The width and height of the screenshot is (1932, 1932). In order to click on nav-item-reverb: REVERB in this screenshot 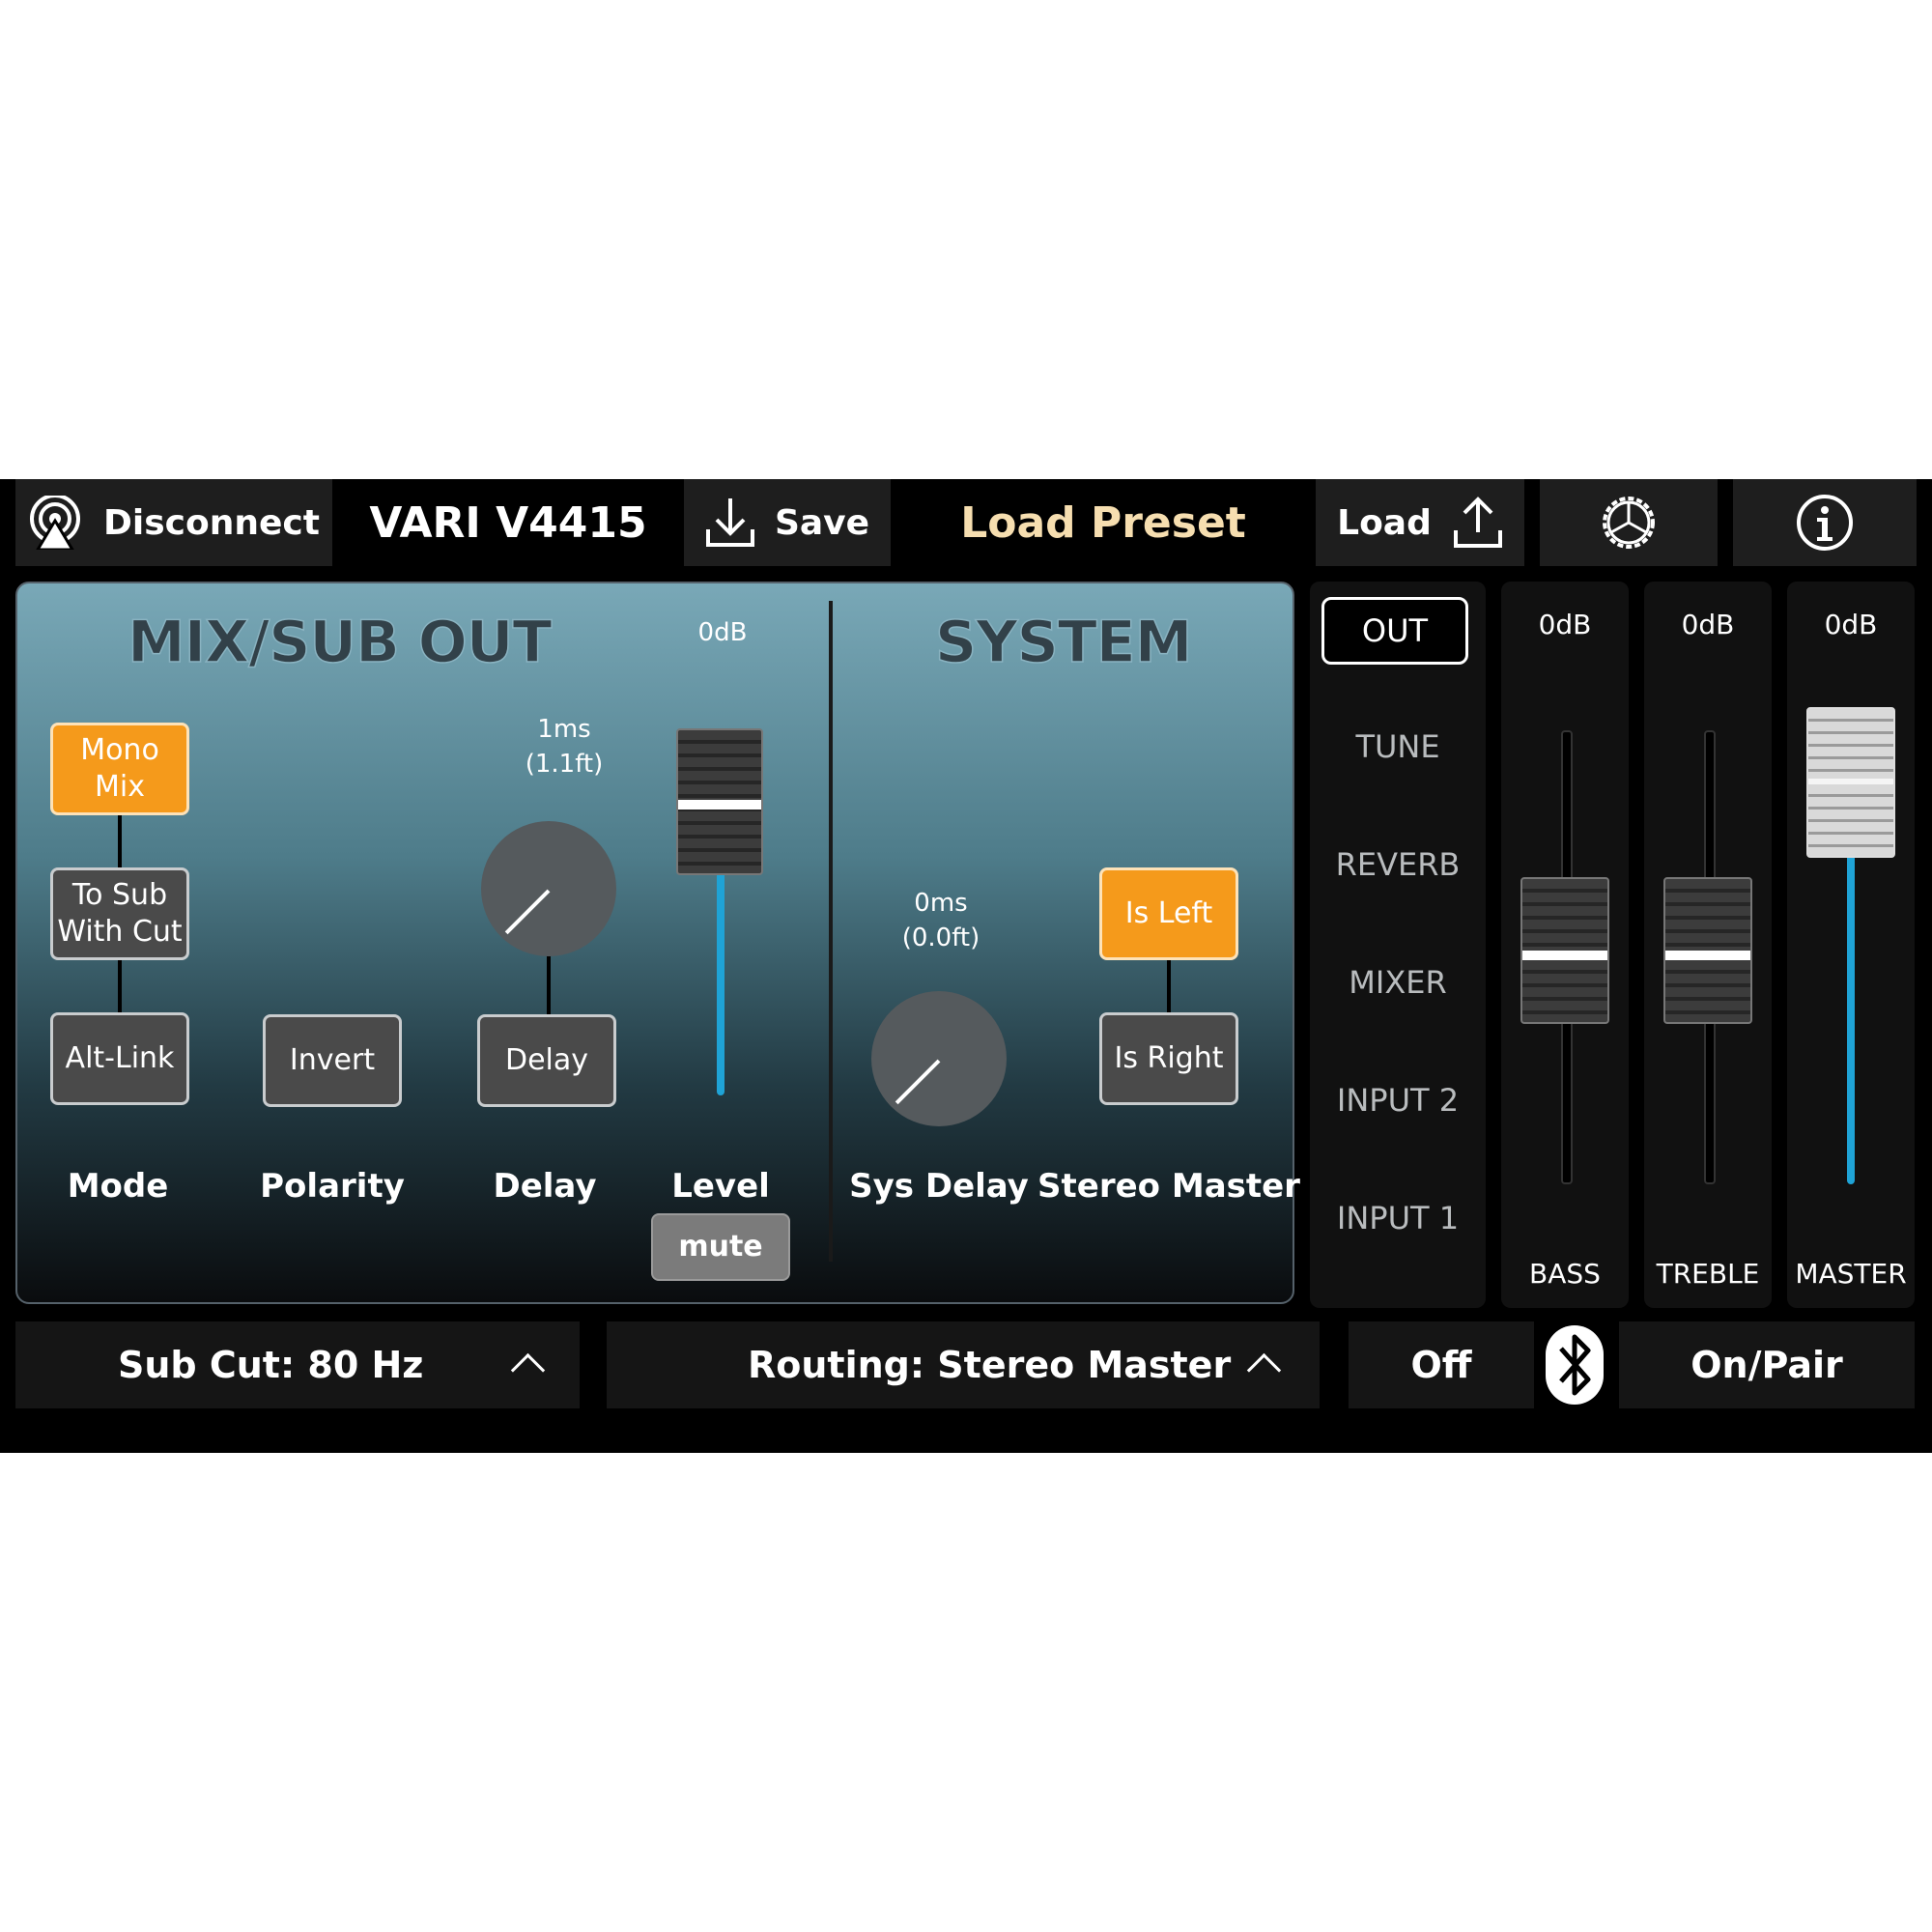, I will do `click(1398, 864)`.